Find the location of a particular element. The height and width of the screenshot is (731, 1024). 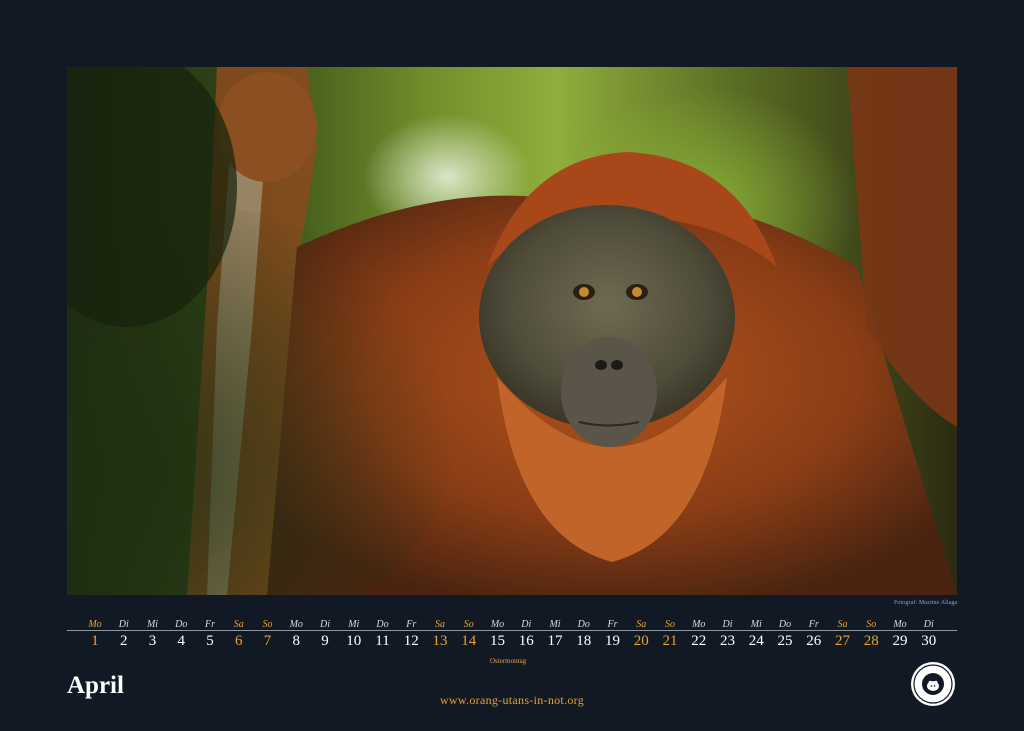

orang-utans-in-not-logo is located at coordinates (933, 684).